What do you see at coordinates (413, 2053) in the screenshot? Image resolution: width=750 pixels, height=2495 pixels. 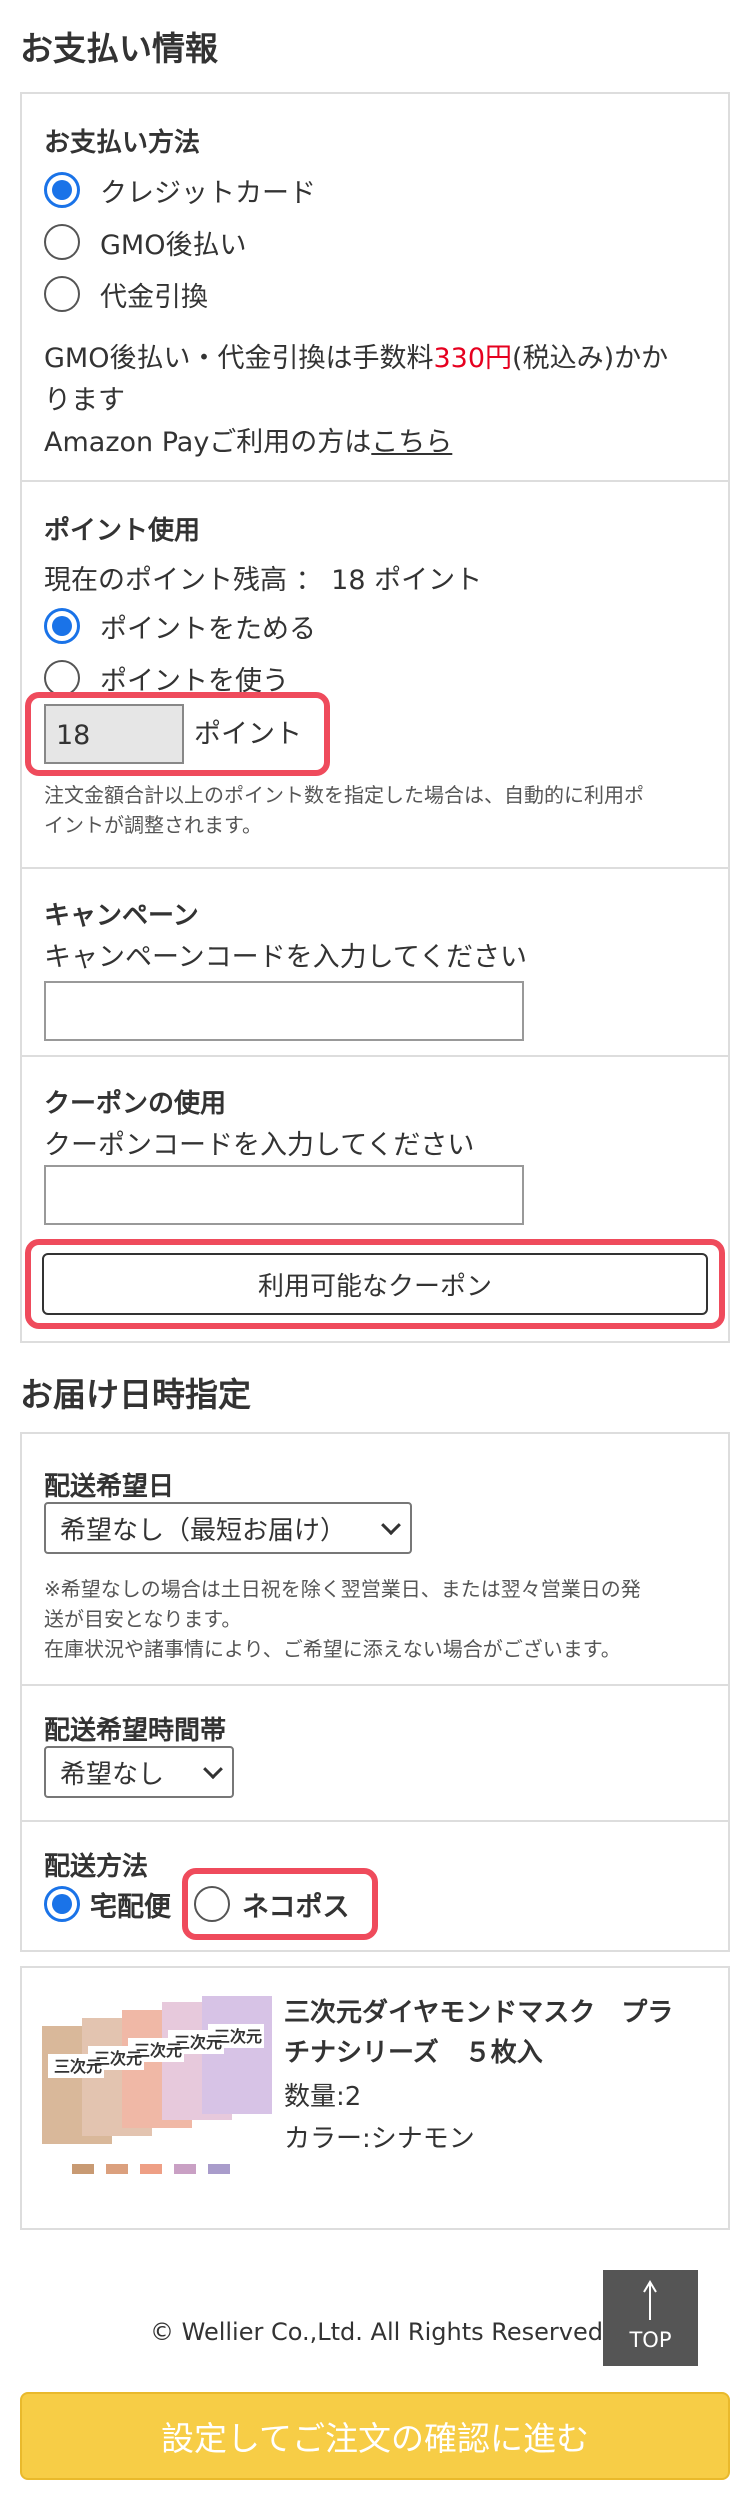 I see `product-name-line2: チナシリーズ ５枚入` at bounding box center [413, 2053].